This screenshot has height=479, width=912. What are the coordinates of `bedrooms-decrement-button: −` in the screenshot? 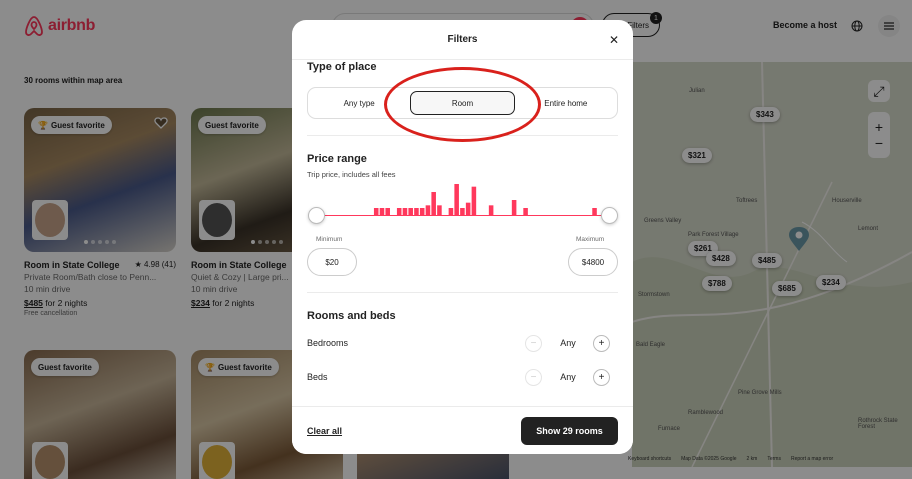 It's located at (533, 343).